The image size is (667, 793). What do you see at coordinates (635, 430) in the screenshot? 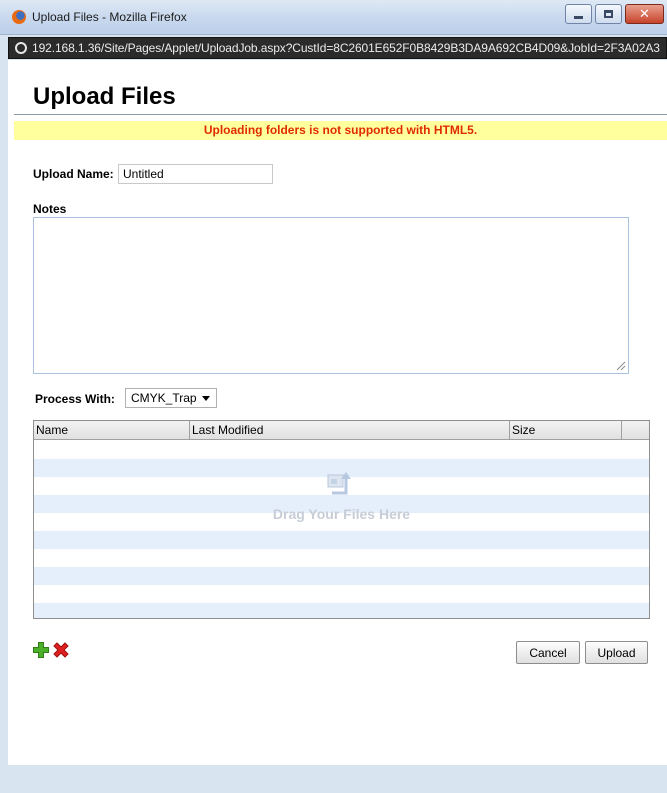
I see `column-header-extra` at bounding box center [635, 430].